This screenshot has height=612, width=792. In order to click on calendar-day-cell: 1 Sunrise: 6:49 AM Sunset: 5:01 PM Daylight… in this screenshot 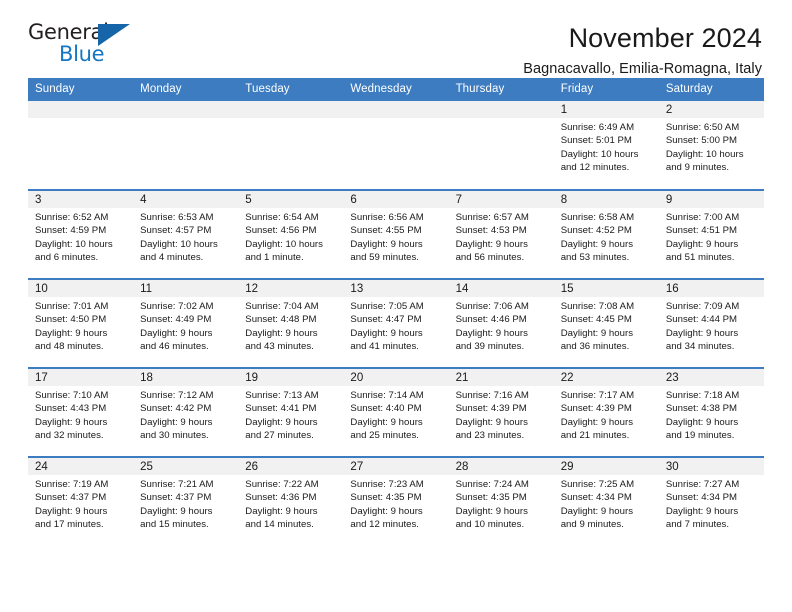, I will do `click(606, 145)`.